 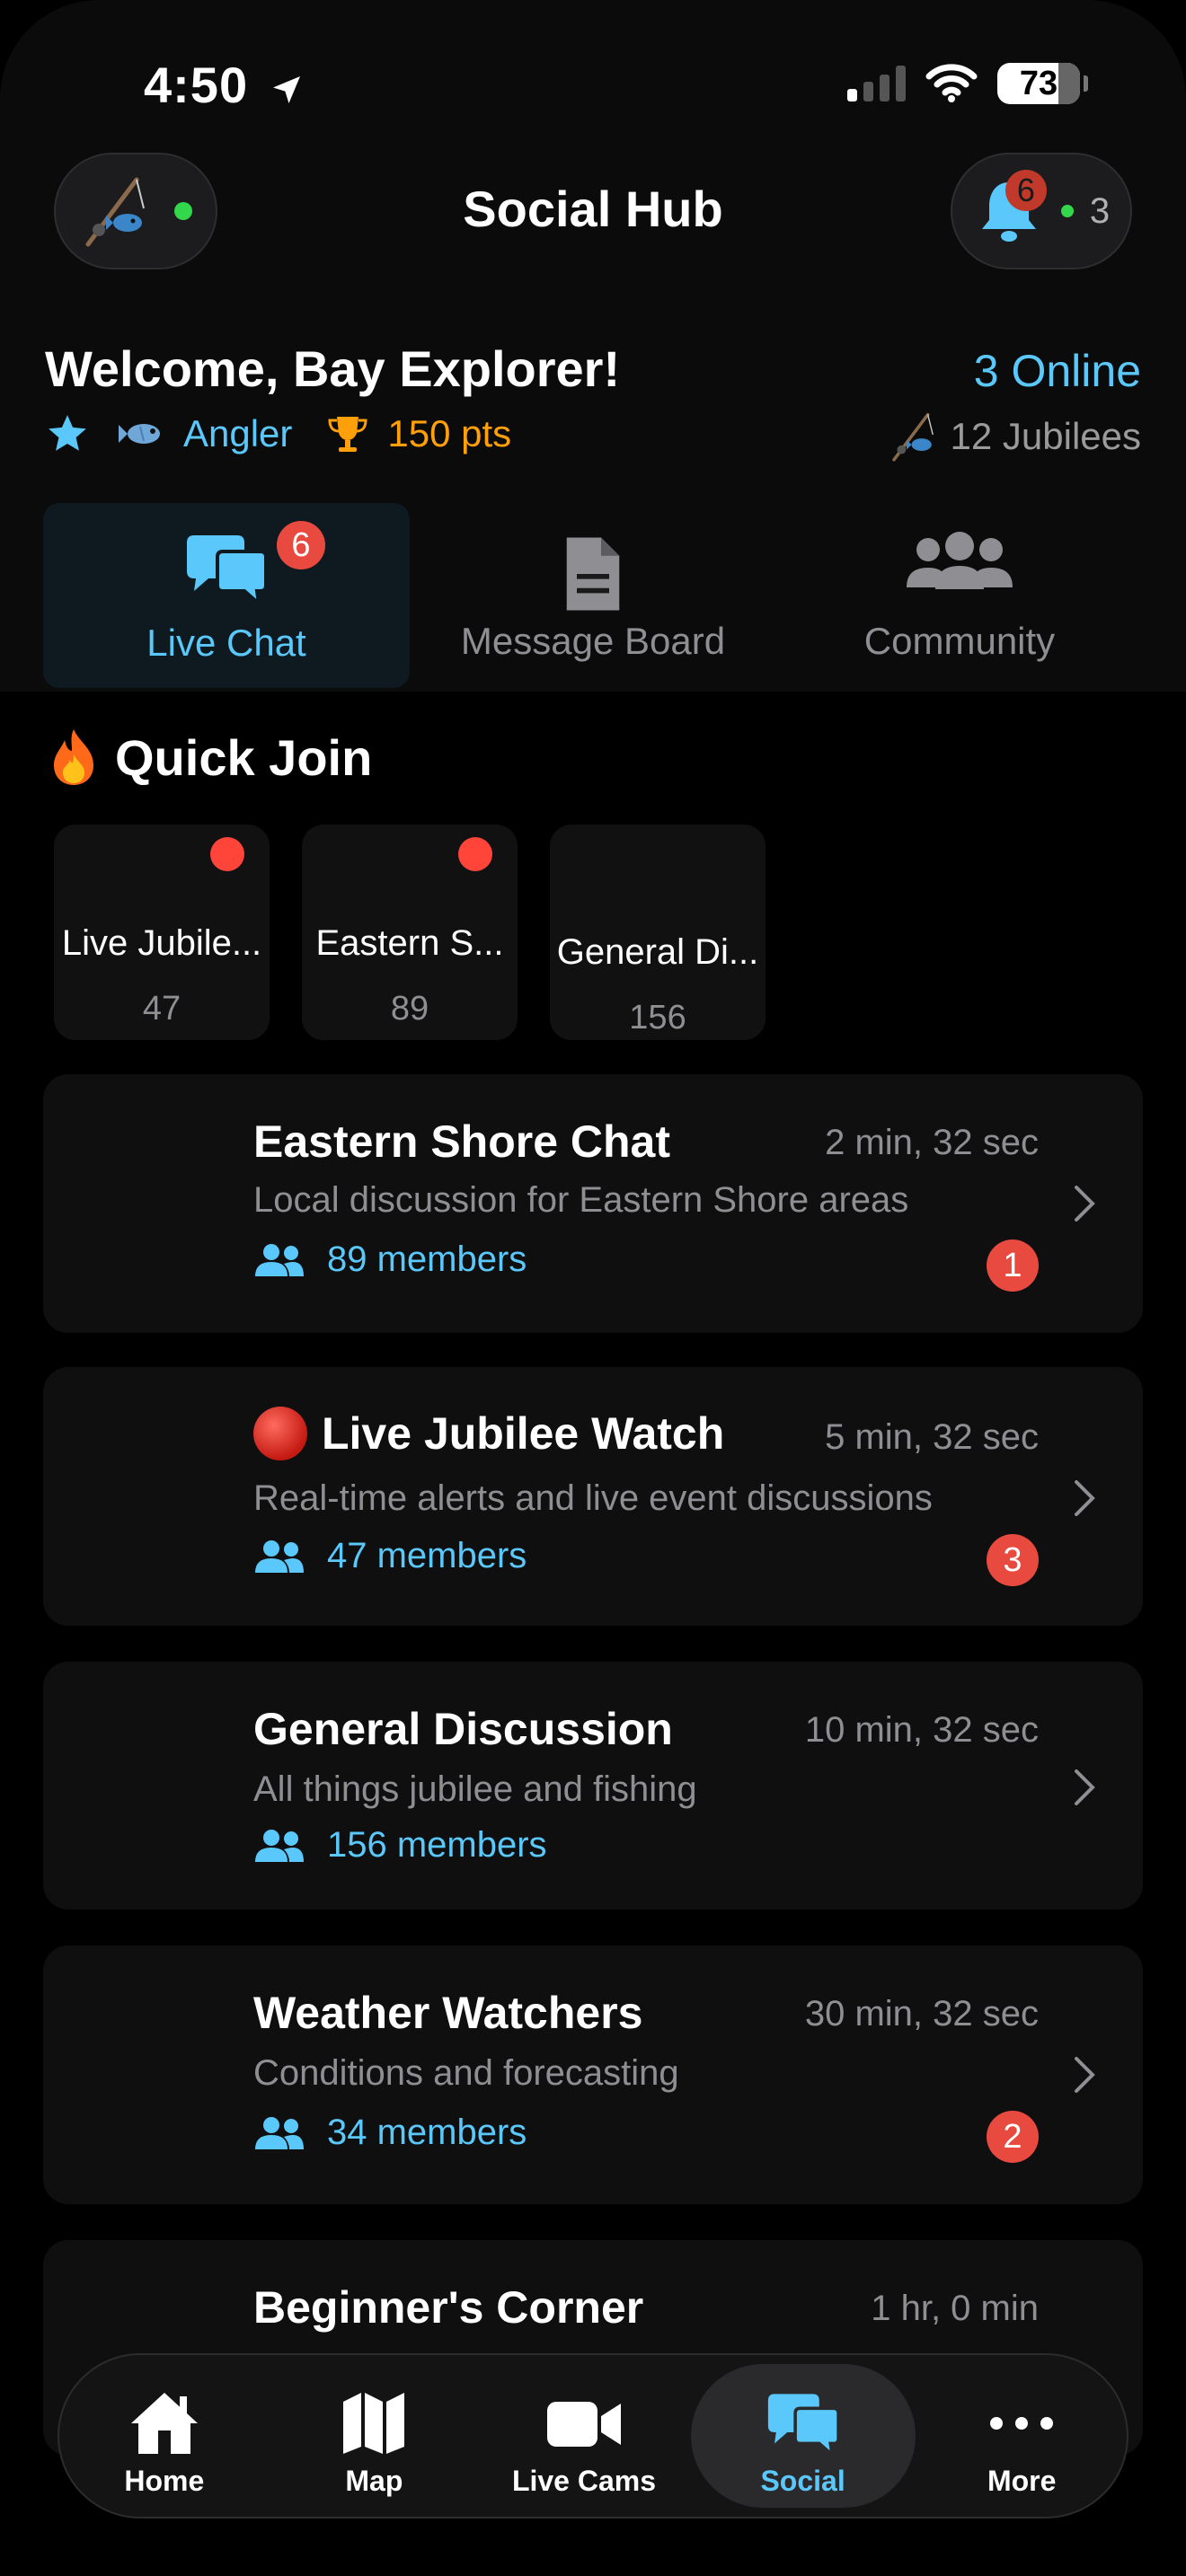 I want to click on trophy-icon, so click(x=347, y=434).